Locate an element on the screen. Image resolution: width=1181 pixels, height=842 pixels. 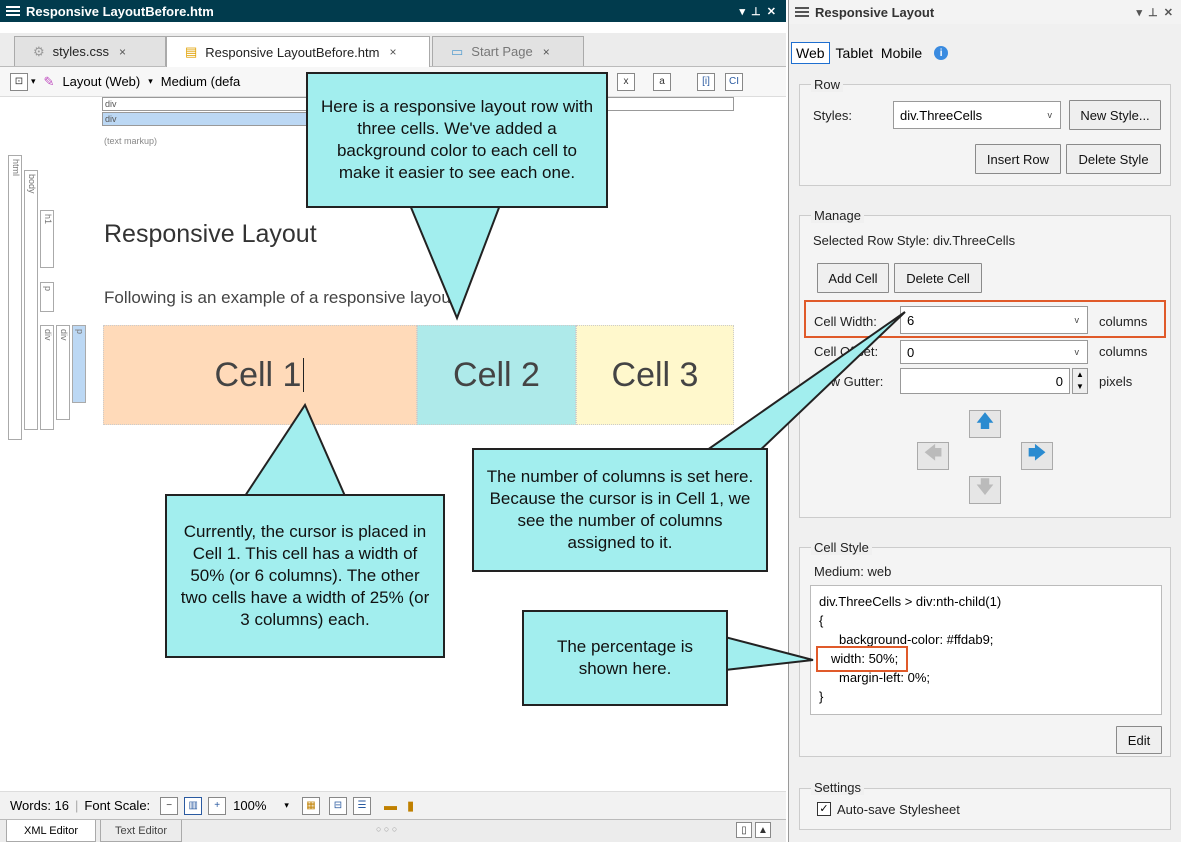
arrow-left-icon: 🡄 is located at coordinates (933, 456).